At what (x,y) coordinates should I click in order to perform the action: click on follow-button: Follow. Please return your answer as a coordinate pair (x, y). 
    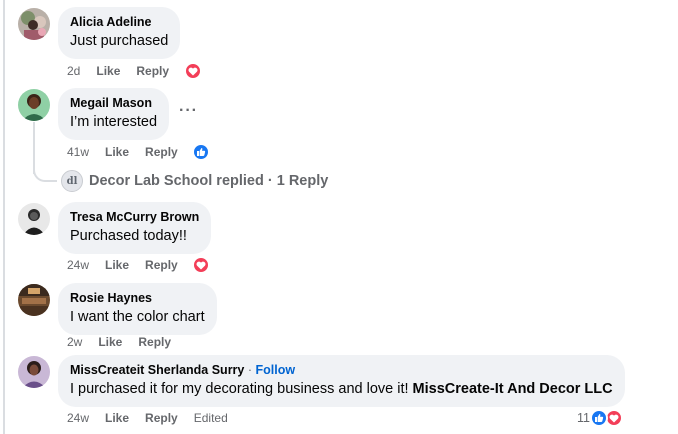
    Looking at the image, I should click on (276, 370).